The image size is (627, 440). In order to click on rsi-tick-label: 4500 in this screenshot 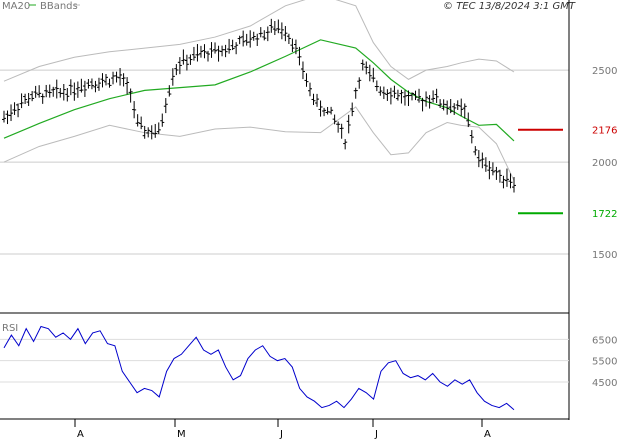, I will do `click(604, 383)`.